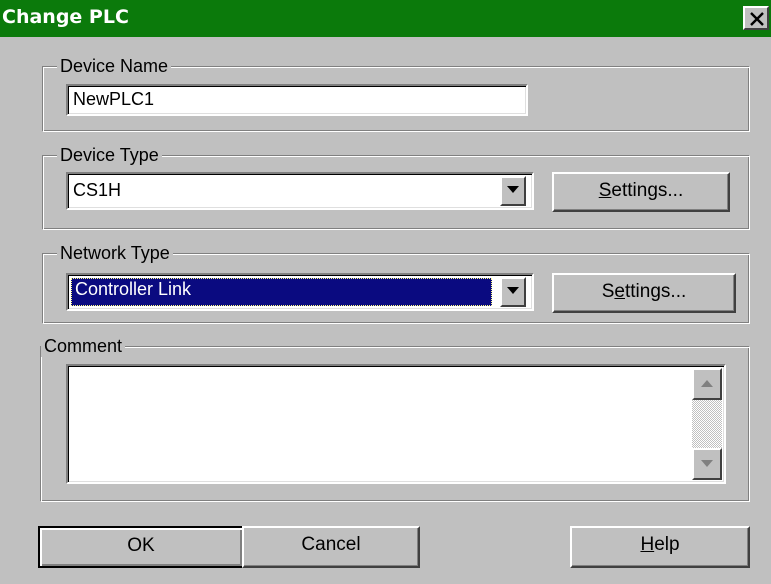 This screenshot has height=584, width=771. I want to click on title-bar: Change PLC, so click(385, 18).